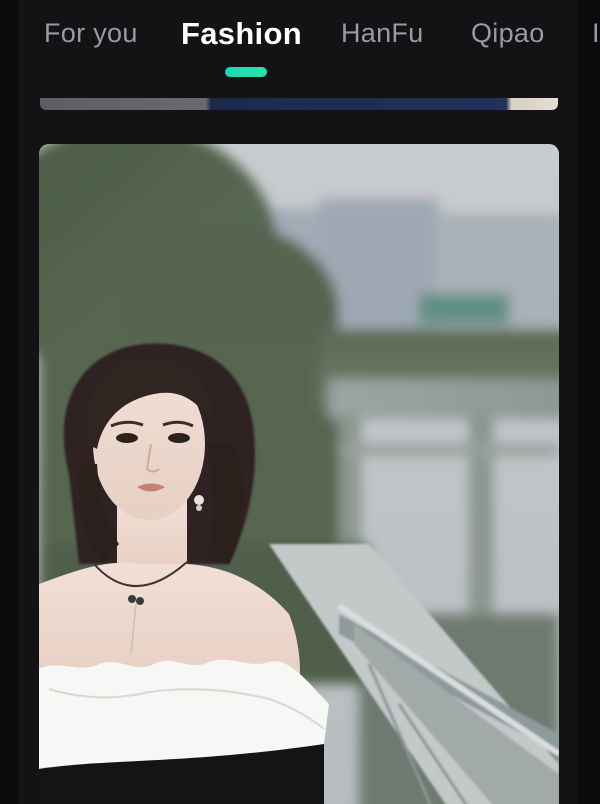 The image size is (600, 804). Describe the element at coordinates (589, 402) in the screenshot. I see `right-edge` at that location.